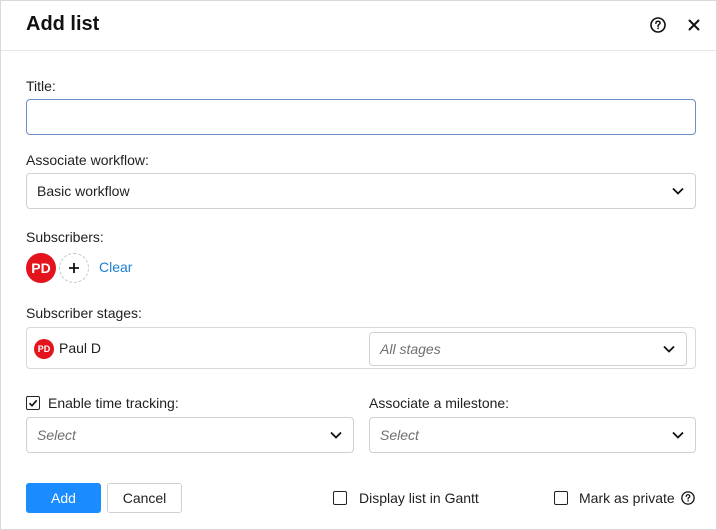 Image resolution: width=717 pixels, height=530 pixels. What do you see at coordinates (65, 237) in the screenshot?
I see `subscribers-label: Subscribers:` at bounding box center [65, 237].